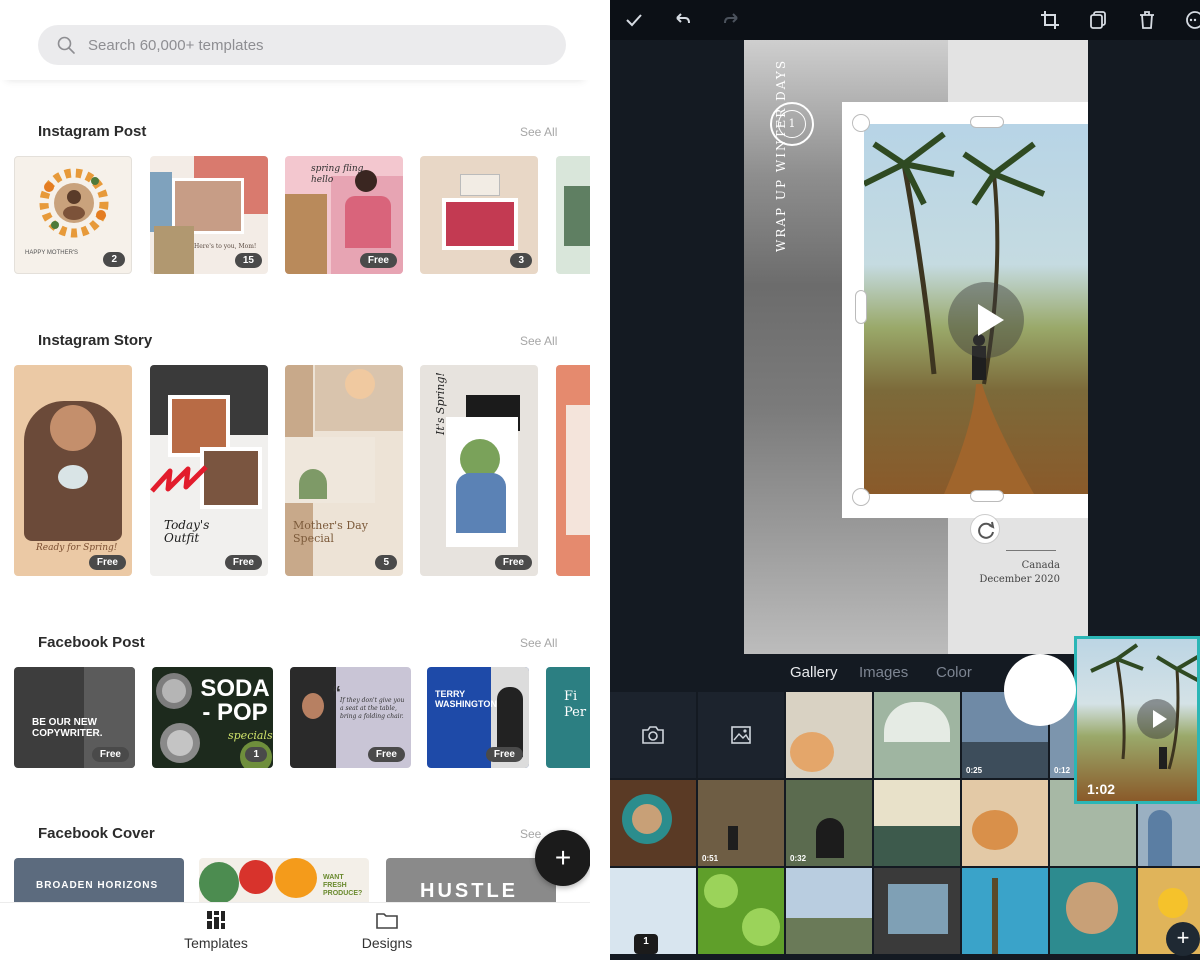  Describe the element at coordinates (985, 529) in the screenshot. I see `rotate-handle` at that location.